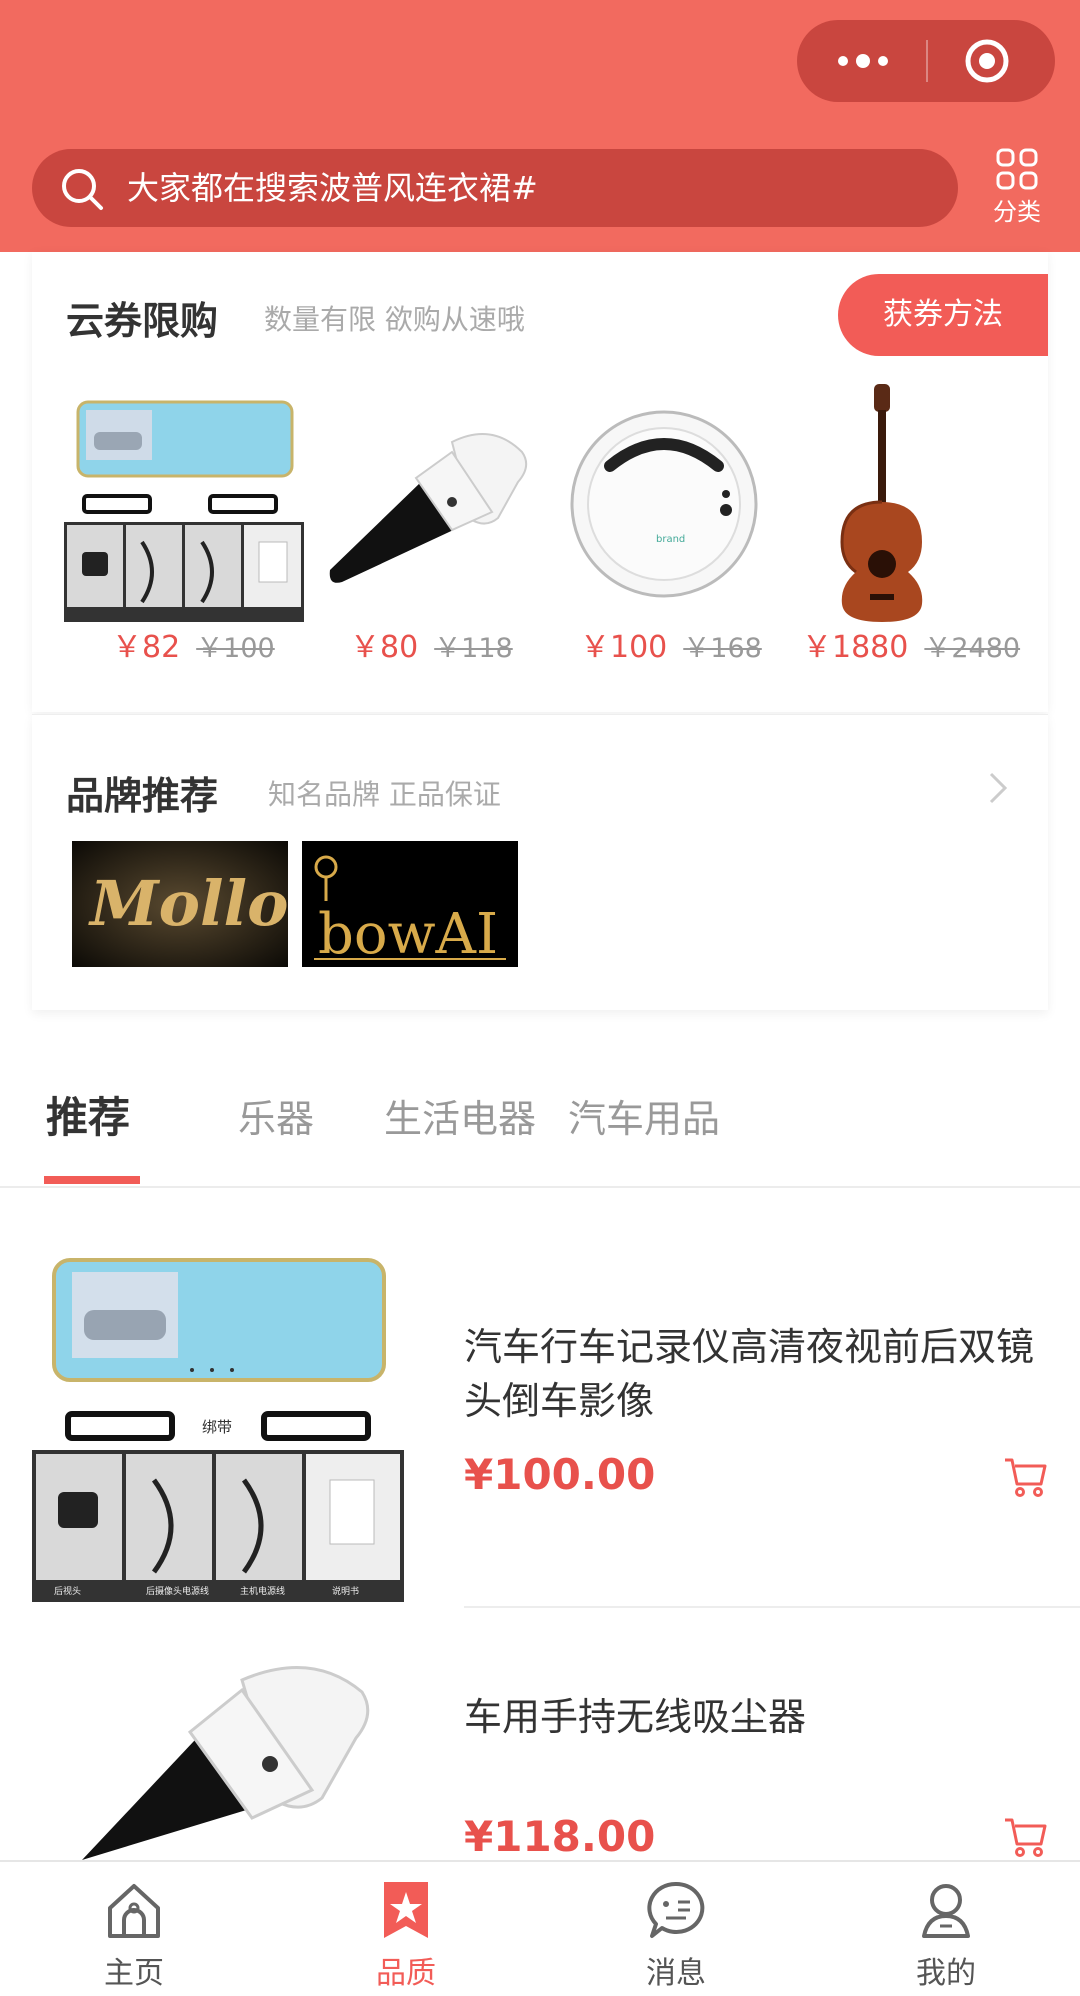 The width and height of the screenshot is (1080, 1996). Describe the element at coordinates (722, 648) in the screenshot. I see `old-price: ￥168` at that location.